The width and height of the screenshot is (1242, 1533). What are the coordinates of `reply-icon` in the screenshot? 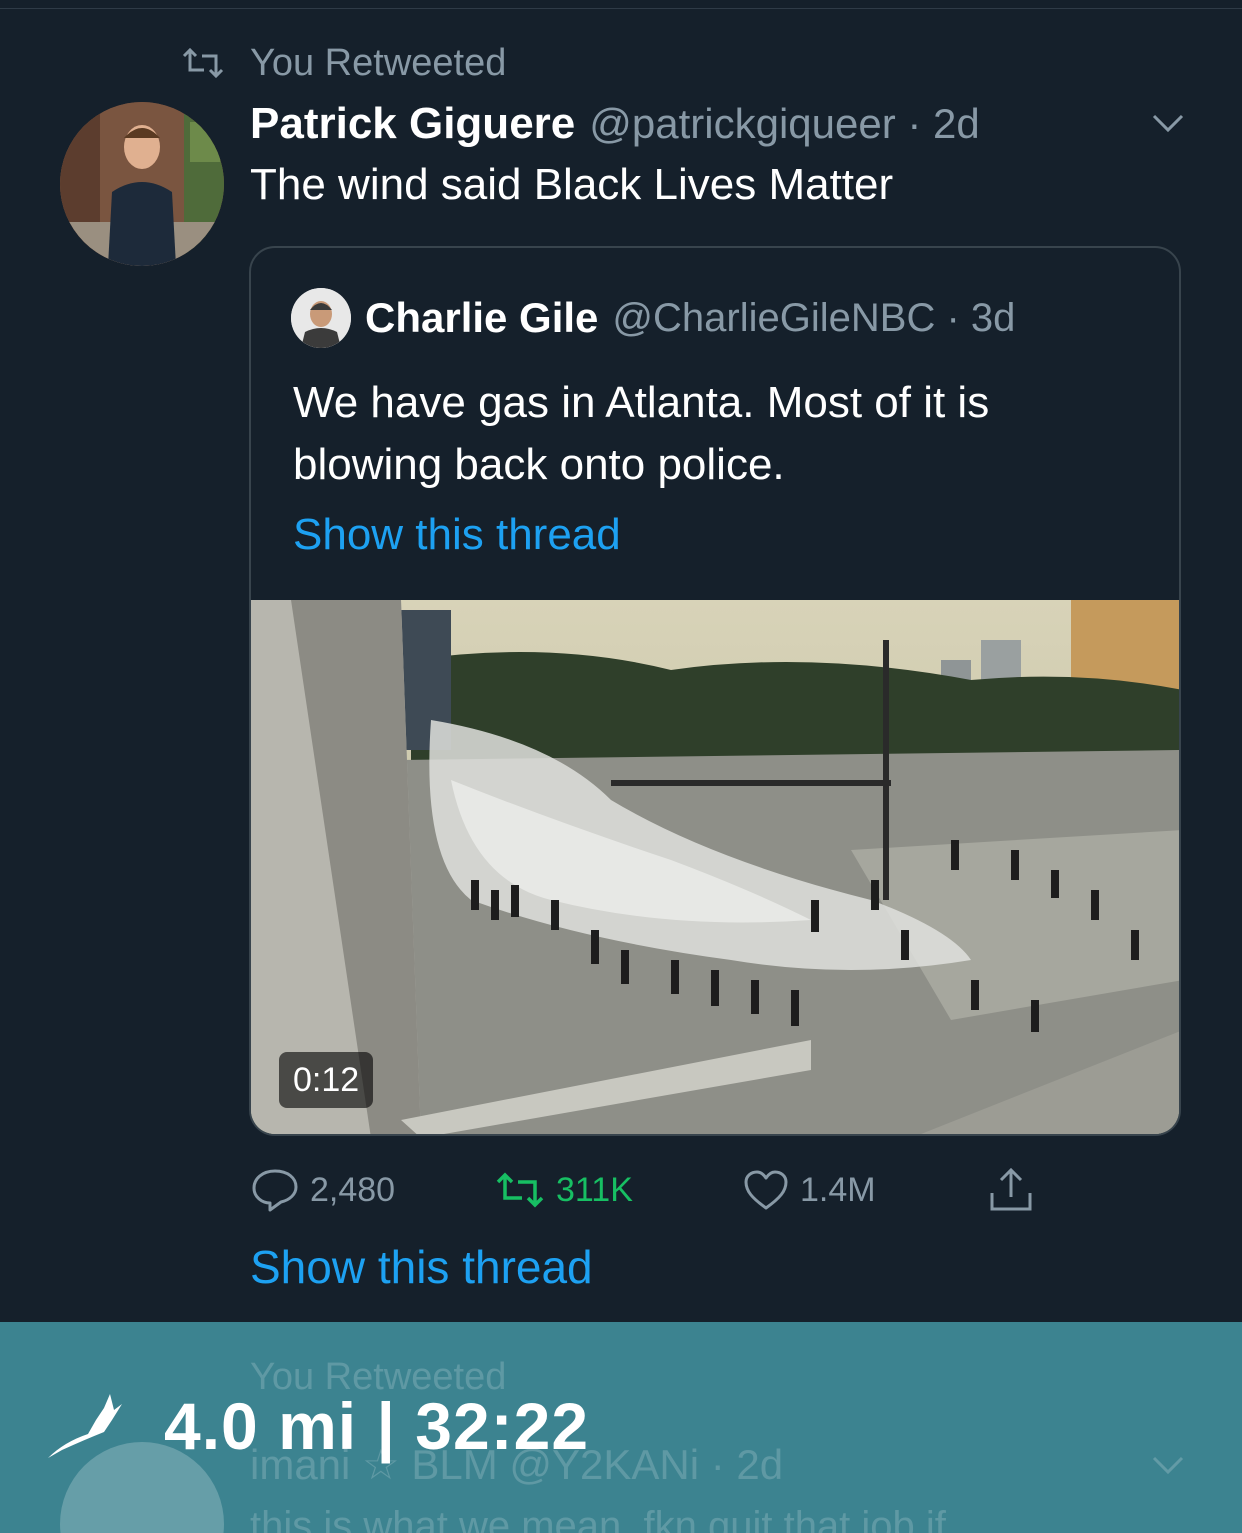 It's located at (275, 1190).